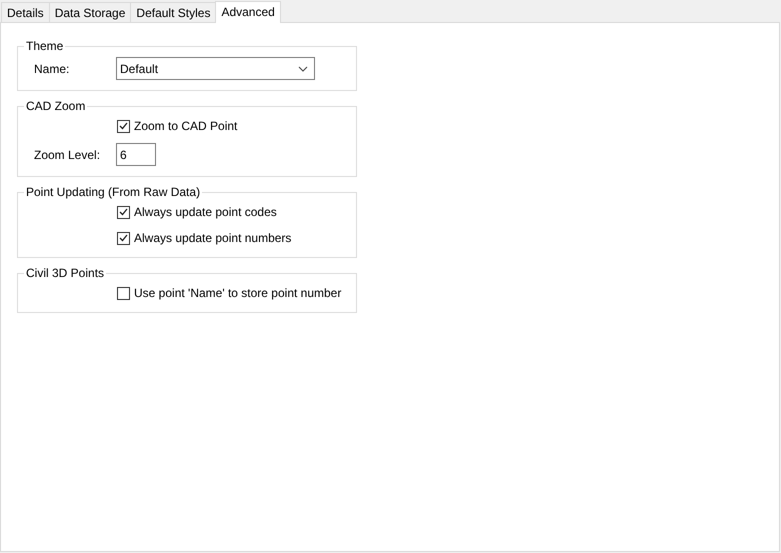 Image resolution: width=781 pixels, height=553 pixels. I want to click on tab: Advanced, so click(248, 12).